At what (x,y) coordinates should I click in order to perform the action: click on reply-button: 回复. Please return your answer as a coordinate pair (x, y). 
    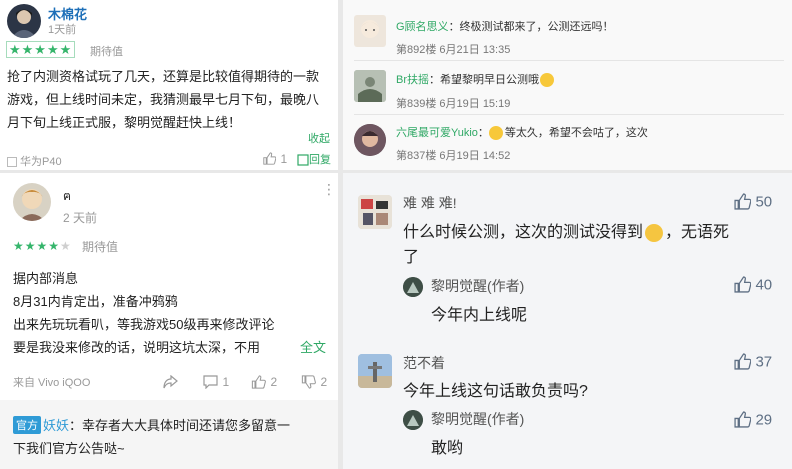
    Looking at the image, I should click on (314, 159).